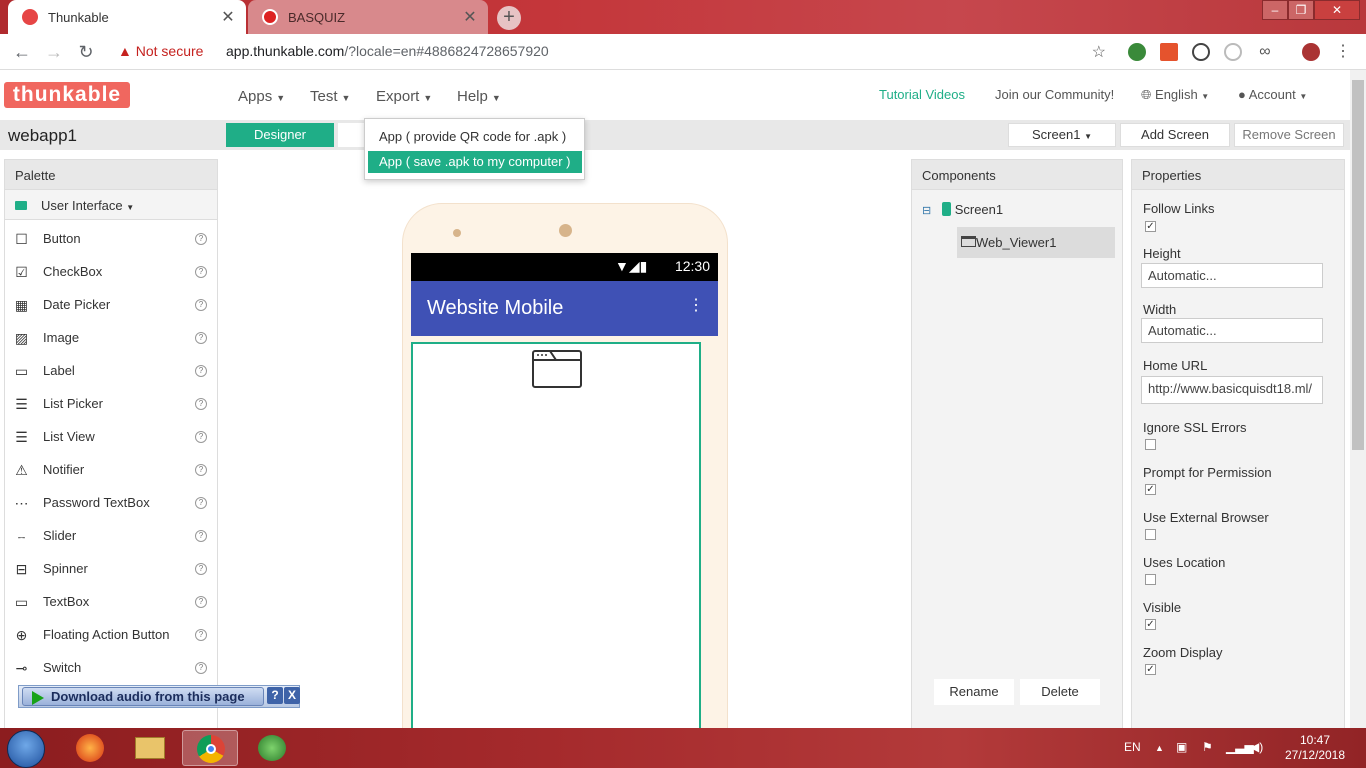  I want to click on menu-export: Export ▼, so click(404, 96).